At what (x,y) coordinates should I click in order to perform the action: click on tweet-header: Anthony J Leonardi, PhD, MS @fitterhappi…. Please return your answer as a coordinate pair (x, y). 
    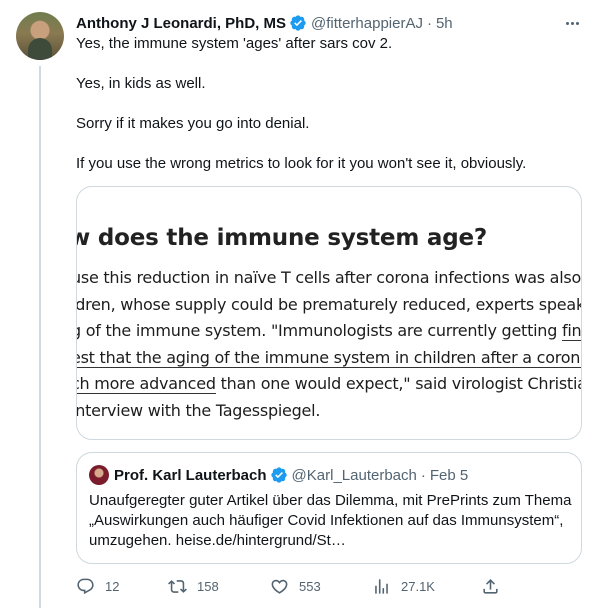
    Looking at the image, I should click on (329, 23).